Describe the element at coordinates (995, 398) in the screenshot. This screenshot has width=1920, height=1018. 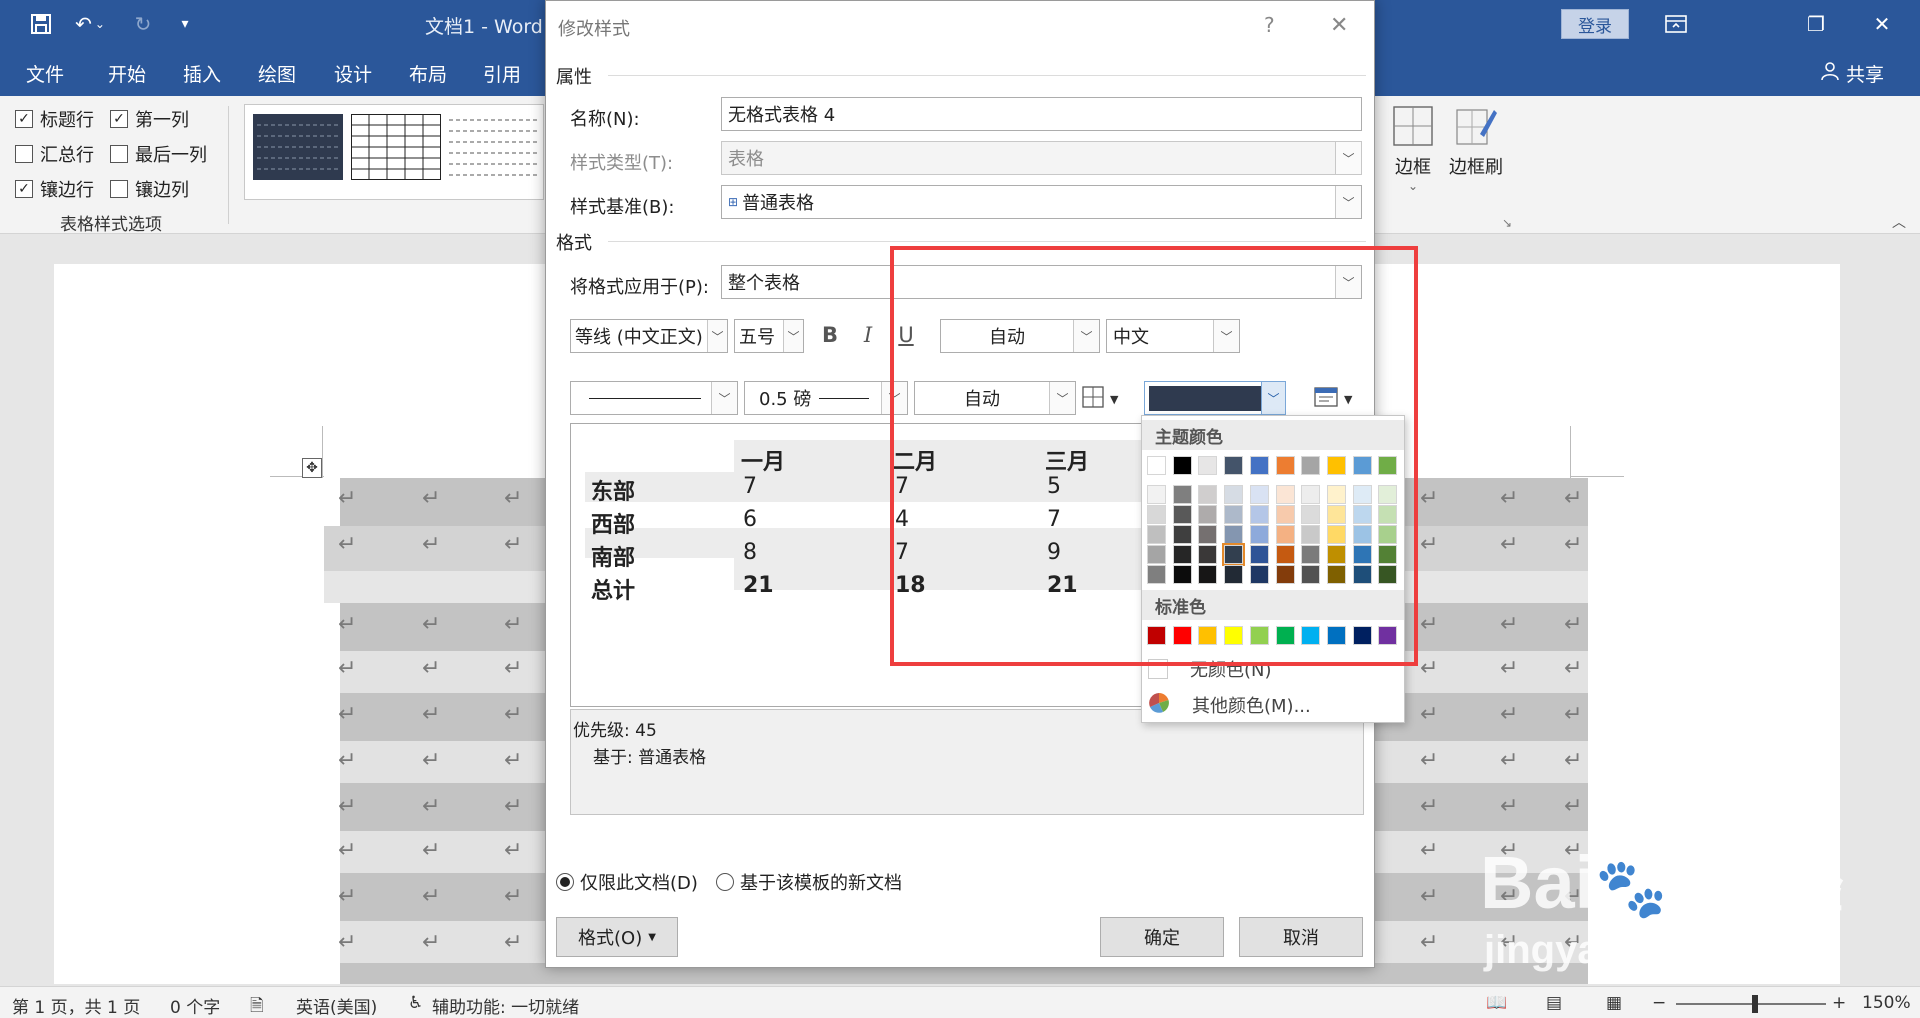
I see `border-color-select: 自动 ﹀` at that location.